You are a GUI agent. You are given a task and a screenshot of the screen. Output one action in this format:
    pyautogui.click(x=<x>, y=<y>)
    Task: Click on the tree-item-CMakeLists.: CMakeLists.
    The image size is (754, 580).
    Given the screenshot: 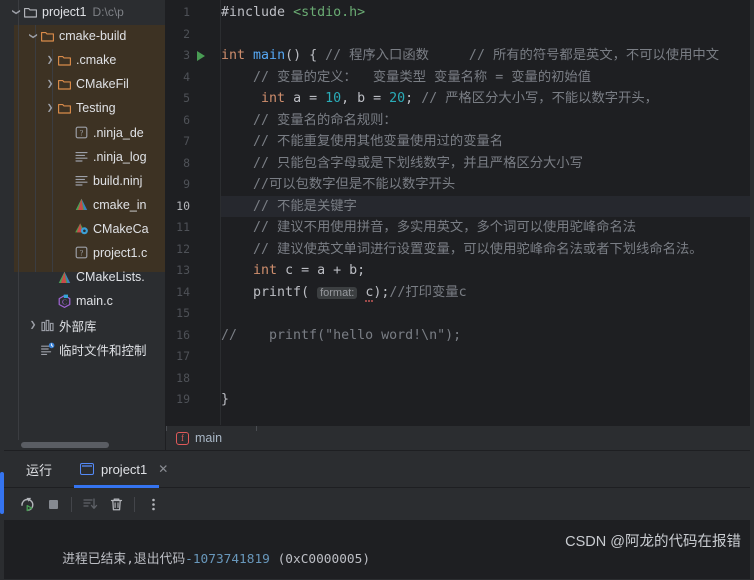 What is the action you would take?
    pyautogui.click(x=84, y=277)
    